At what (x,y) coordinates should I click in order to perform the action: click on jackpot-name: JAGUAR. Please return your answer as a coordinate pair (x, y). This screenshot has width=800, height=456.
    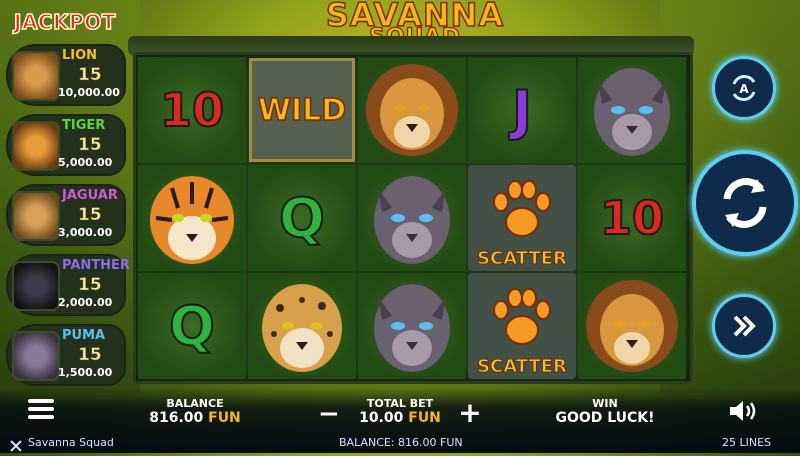
    Looking at the image, I should click on (90, 195).